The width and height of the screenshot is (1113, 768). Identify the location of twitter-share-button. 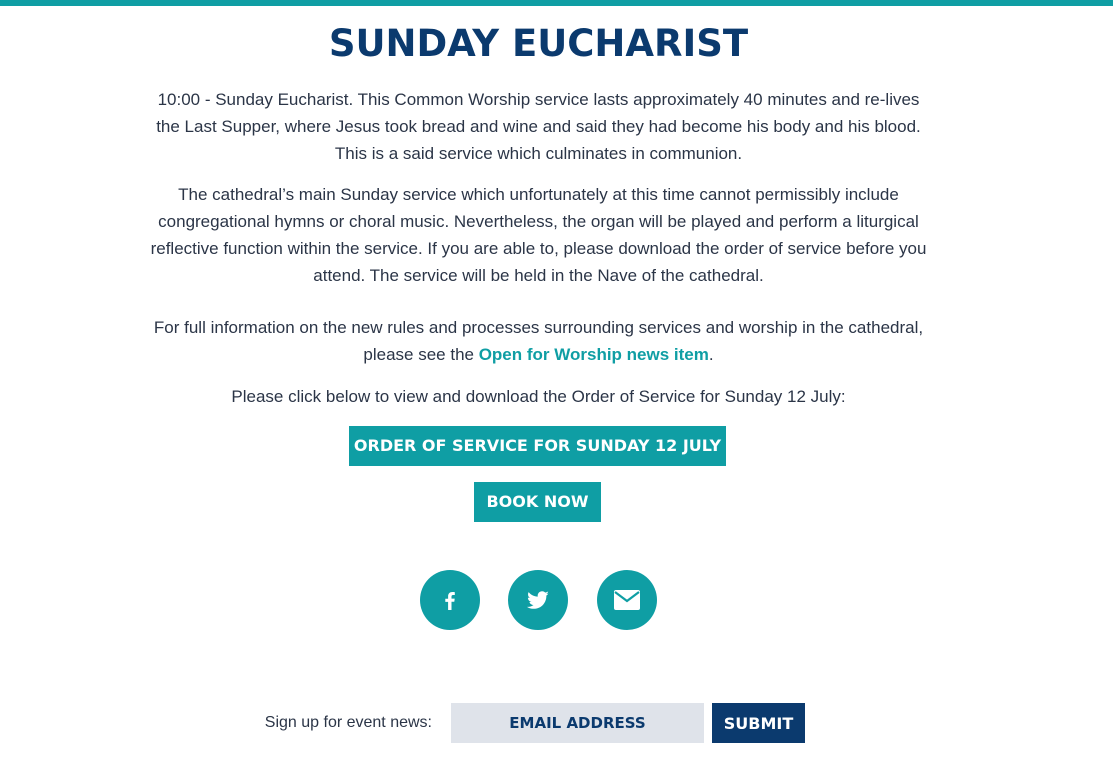
(538, 600).